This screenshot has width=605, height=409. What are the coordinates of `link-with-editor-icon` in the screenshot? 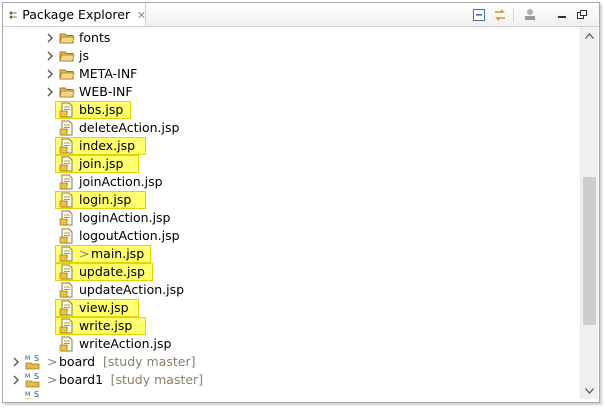 It's located at (500, 15).